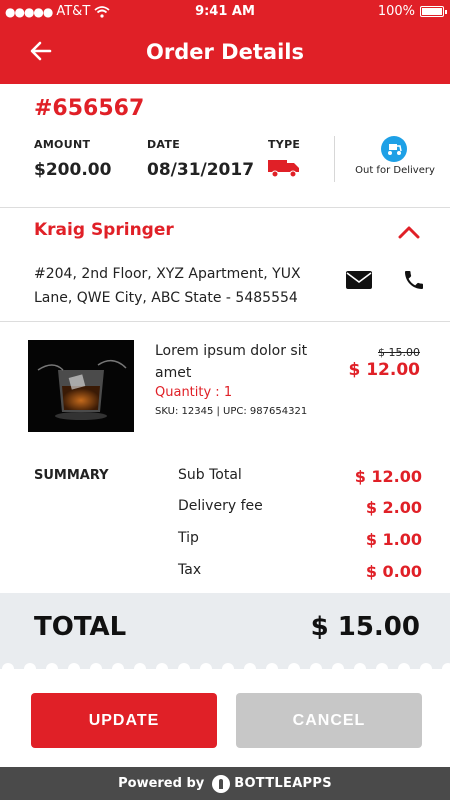 The image size is (450, 800). What do you see at coordinates (231, 362) in the screenshot?
I see `product-name: Lorem ipsum dolor sit amet` at bounding box center [231, 362].